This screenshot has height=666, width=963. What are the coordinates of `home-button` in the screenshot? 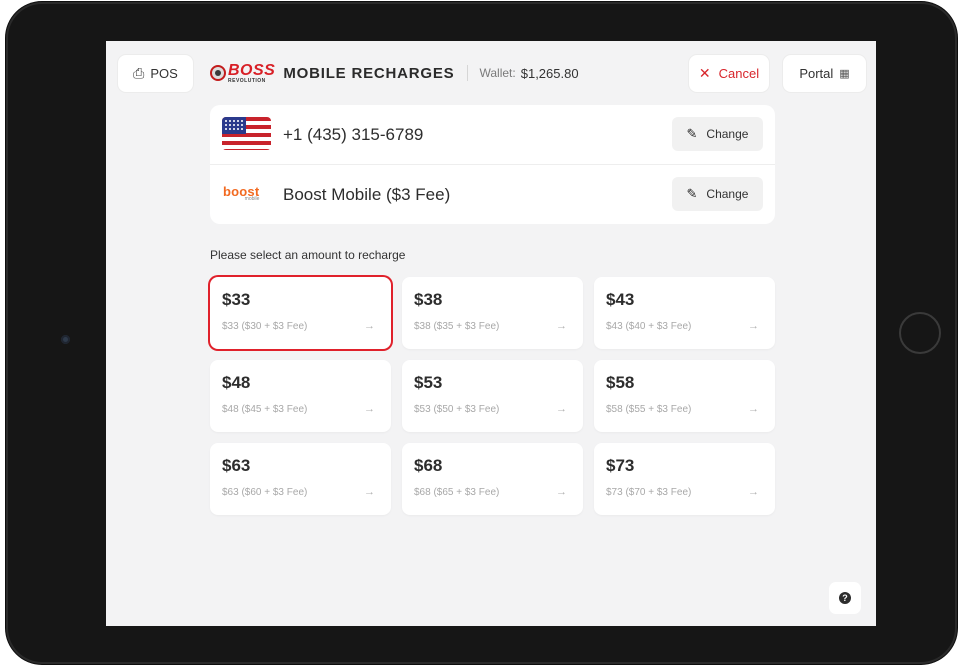 It's located at (920, 333).